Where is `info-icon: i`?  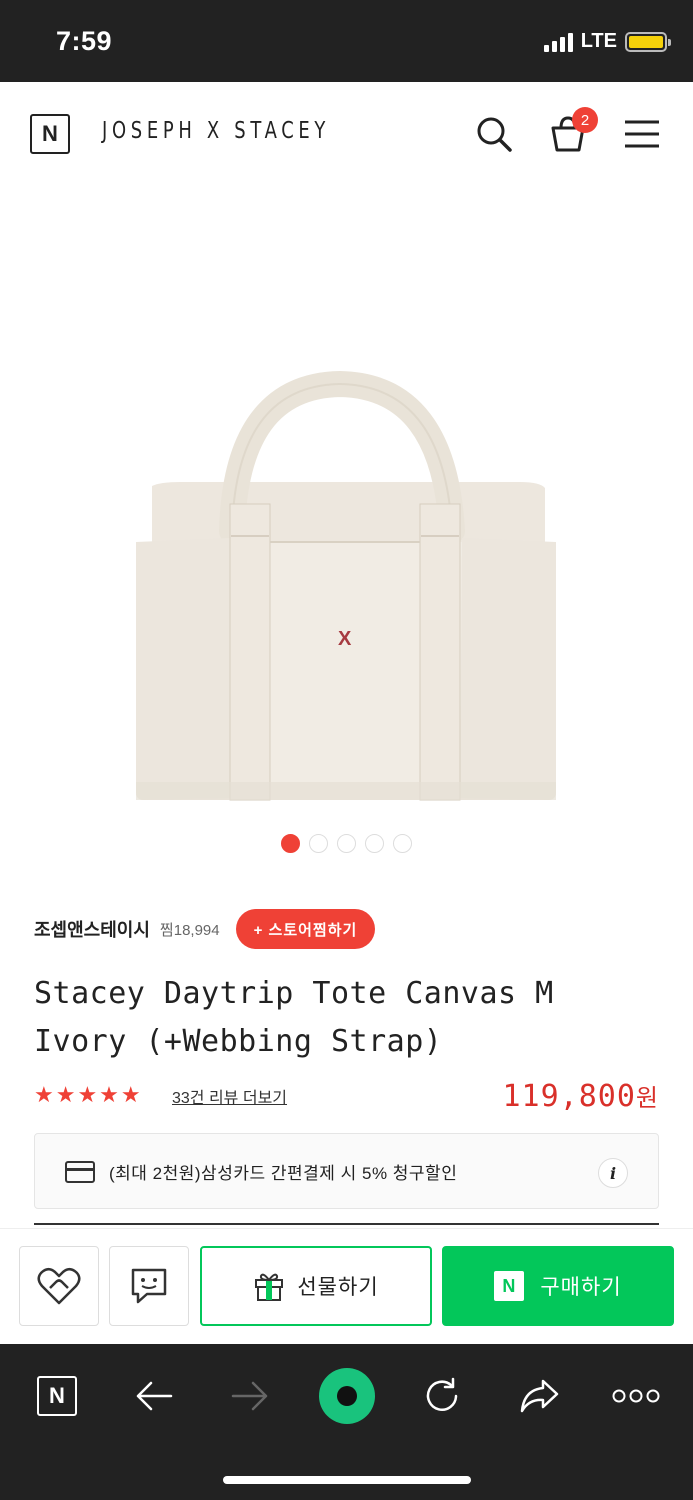
info-icon: i is located at coordinates (613, 1173).